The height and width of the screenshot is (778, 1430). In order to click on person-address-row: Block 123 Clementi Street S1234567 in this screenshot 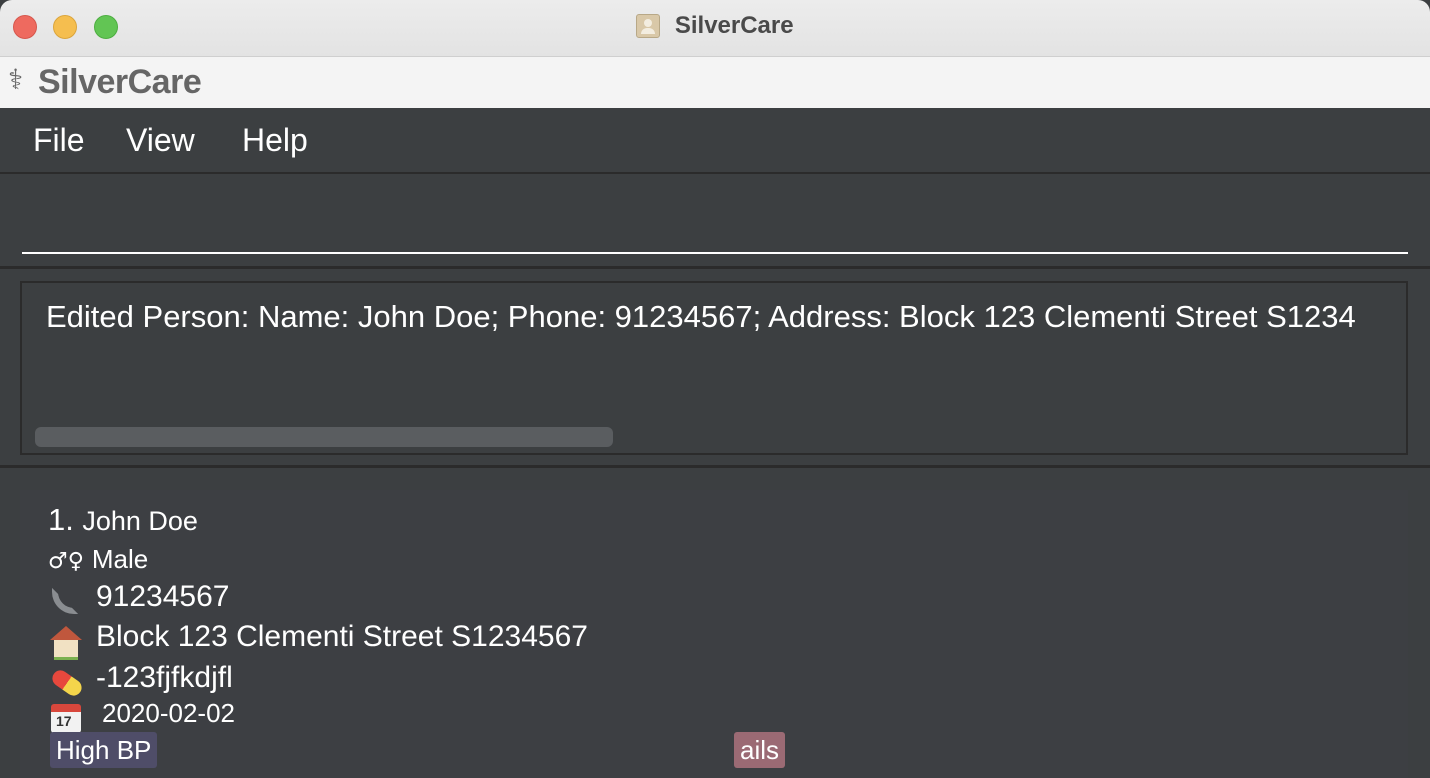, I will do `click(318, 640)`.